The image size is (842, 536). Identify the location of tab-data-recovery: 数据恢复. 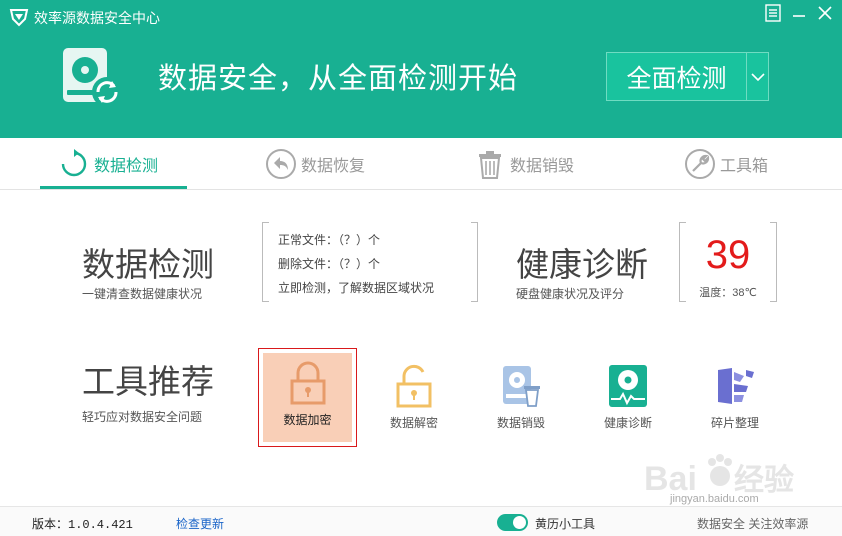
(315, 164).